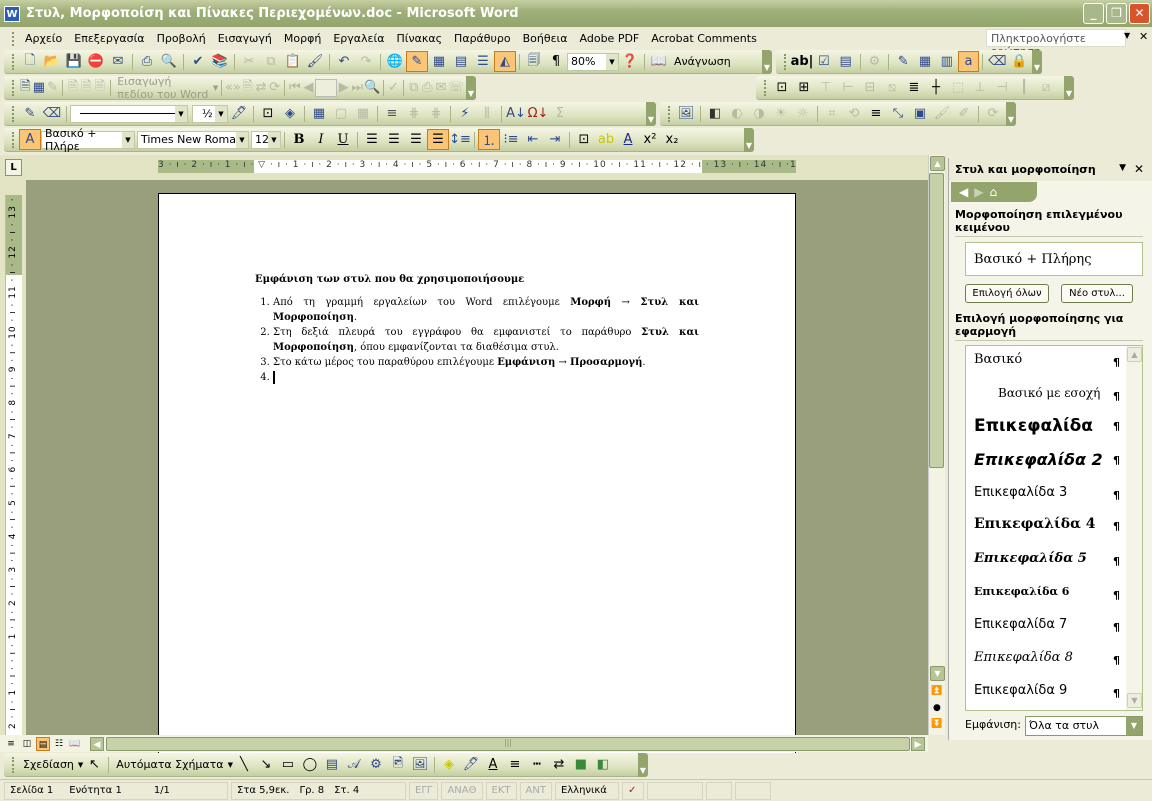  What do you see at coordinates (501, 790) in the screenshot?
I see `status-ext: ΕΚΤ` at bounding box center [501, 790].